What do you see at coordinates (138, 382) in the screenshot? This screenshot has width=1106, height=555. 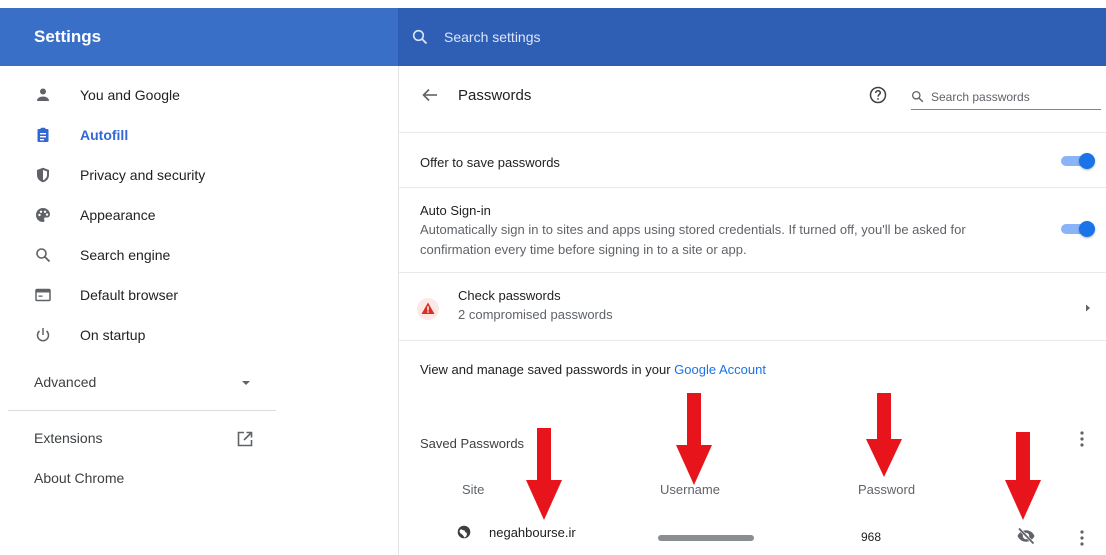 I see `advanced-section-toggle: Advanced` at bounding box center [138, 382].